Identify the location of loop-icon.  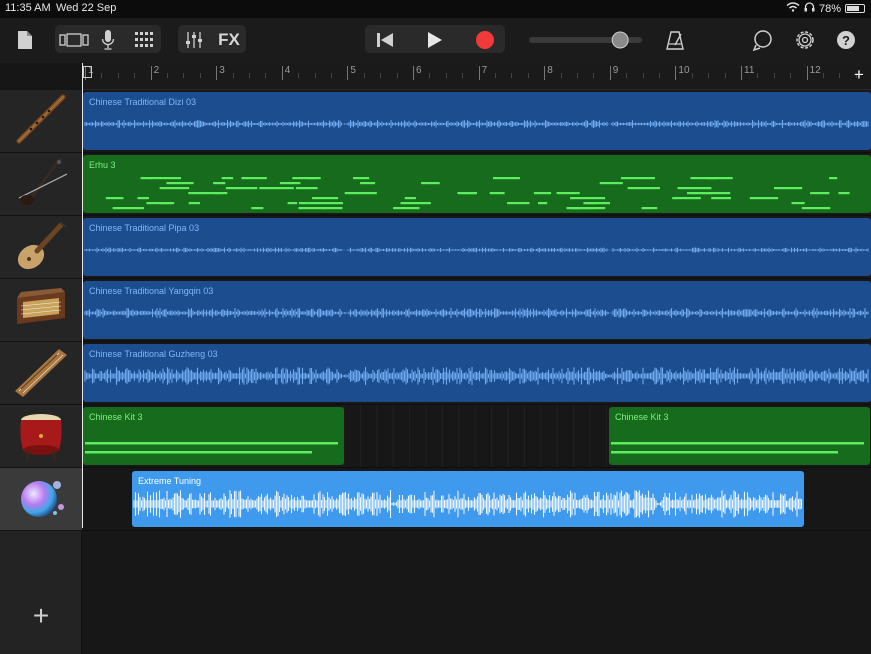
(763, 40).